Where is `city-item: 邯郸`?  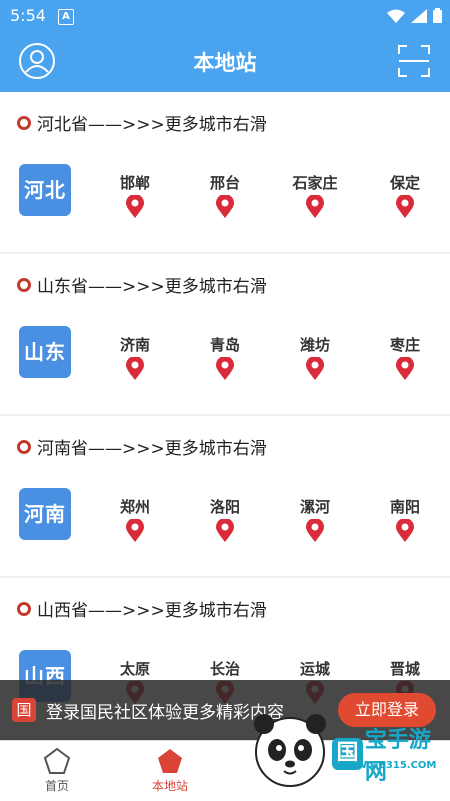
city-item: 邯郸 is located at coordinates (135, 195).